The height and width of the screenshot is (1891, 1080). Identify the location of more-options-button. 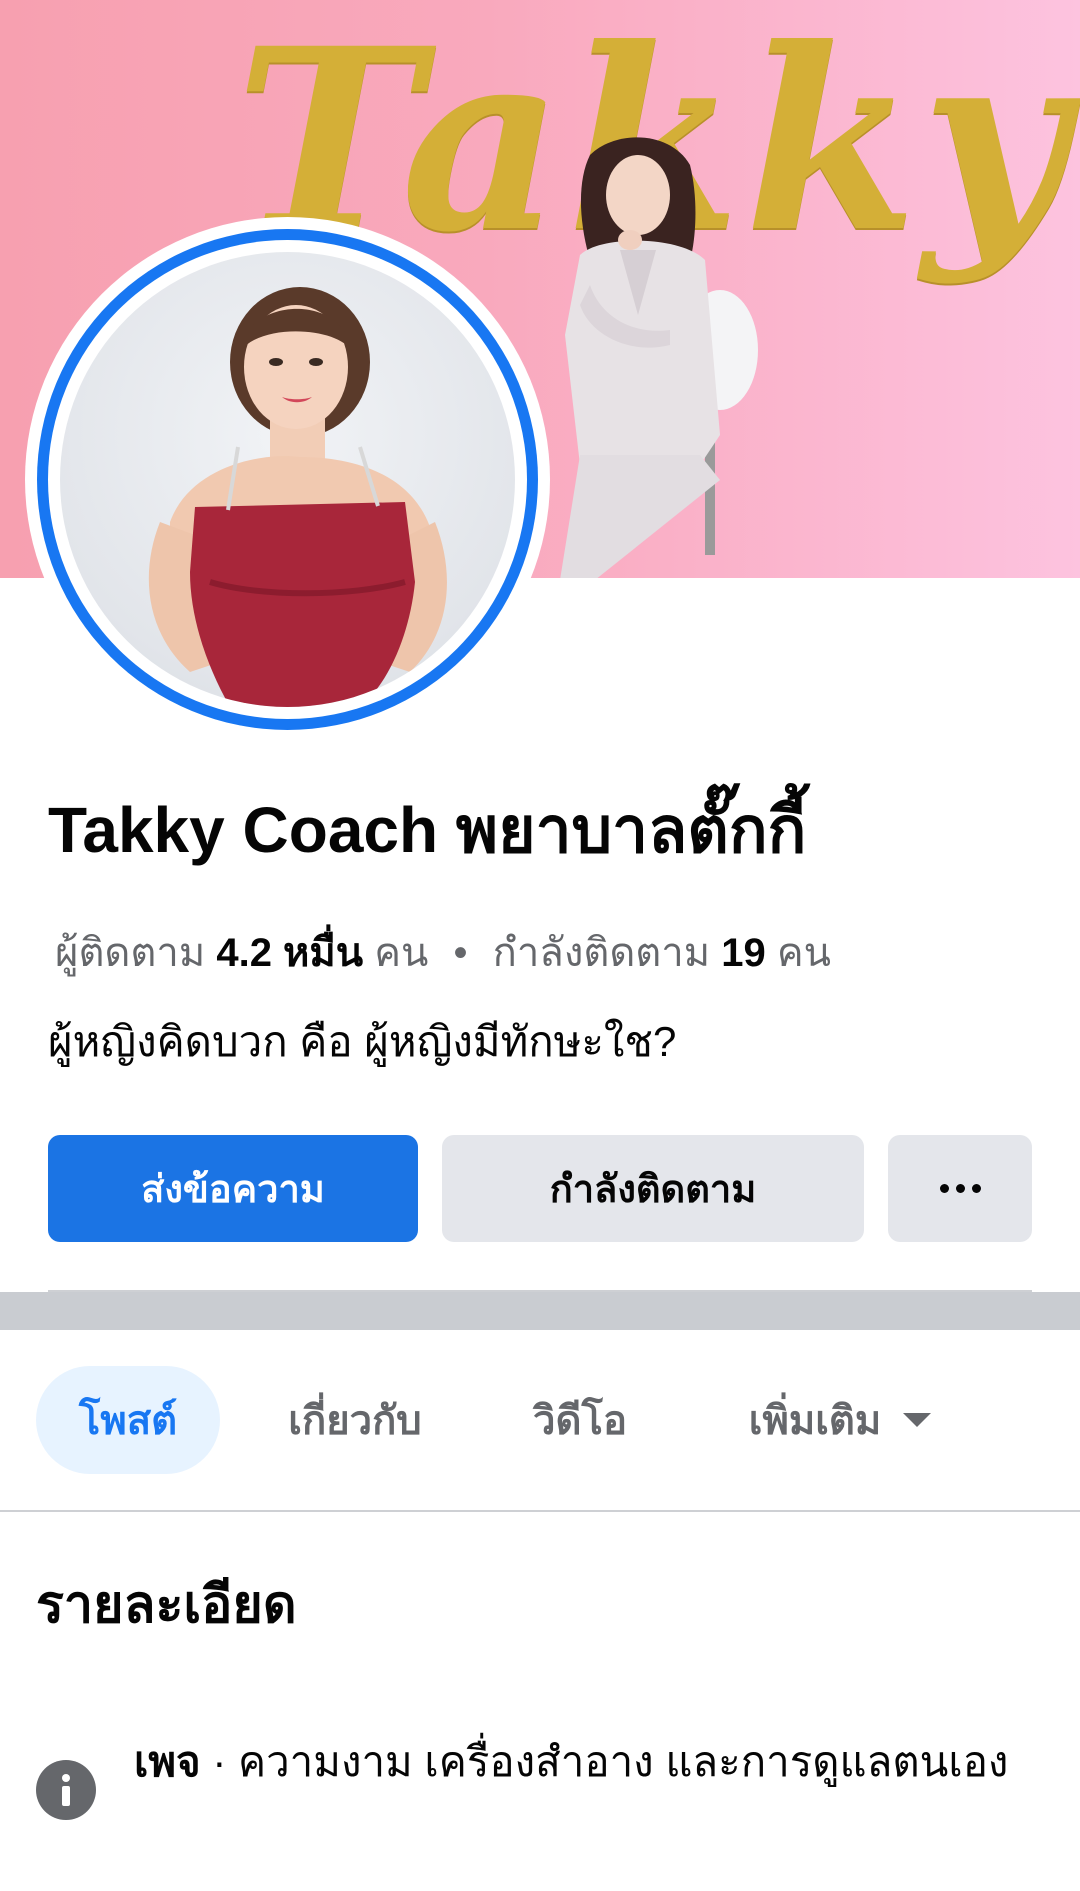
(960, 1188).